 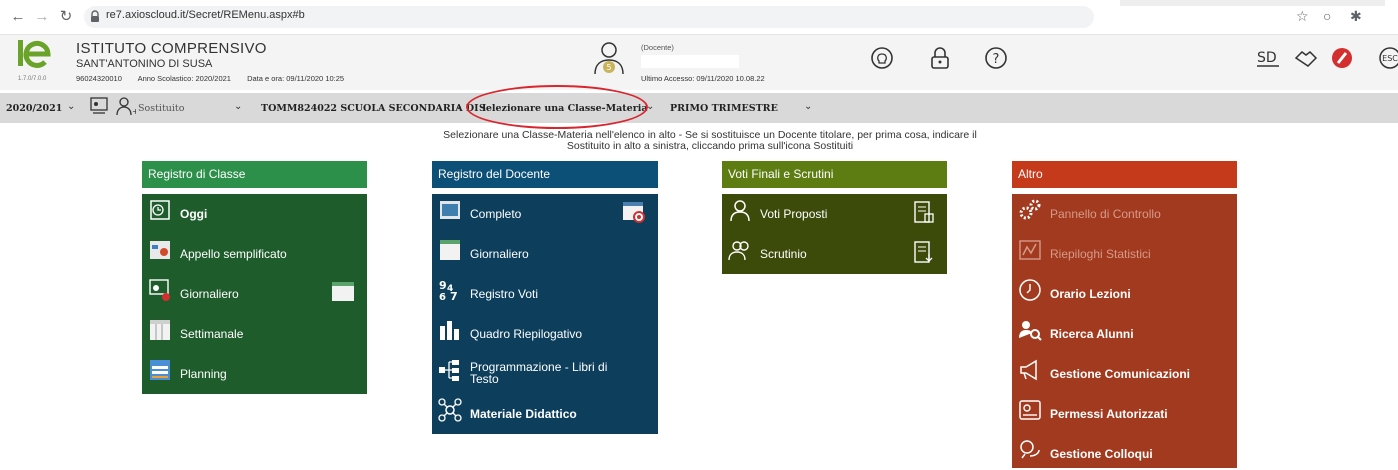 I want to click on menu-item-label: Oggi, so click(x=194, y=214).